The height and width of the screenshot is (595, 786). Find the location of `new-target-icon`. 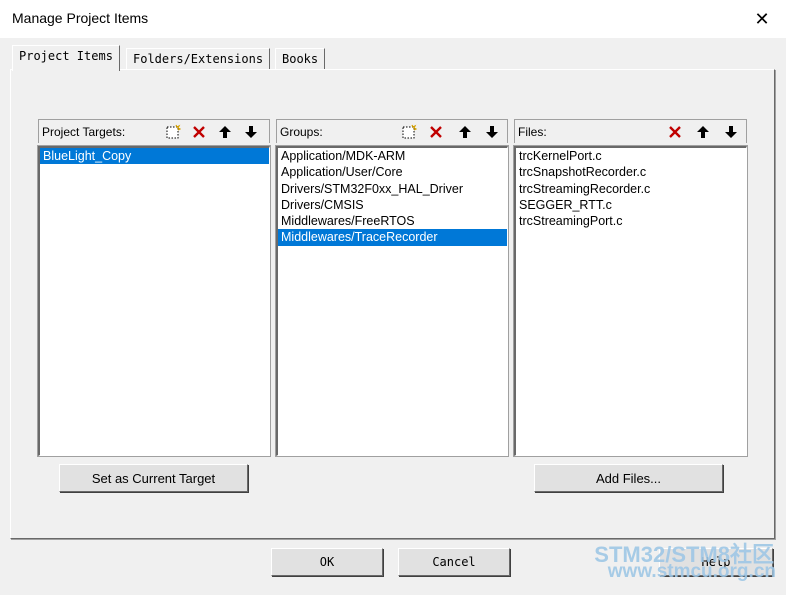

new-target-icon is located at coordinates (173, 131).